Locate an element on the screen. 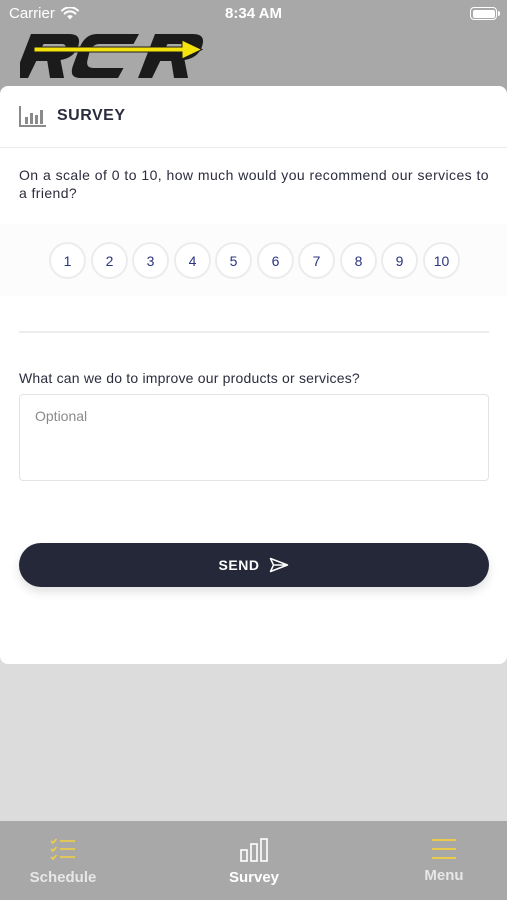 This screenshot has width=507, height=900. checklist-icon is located at coordinates (62, 849).